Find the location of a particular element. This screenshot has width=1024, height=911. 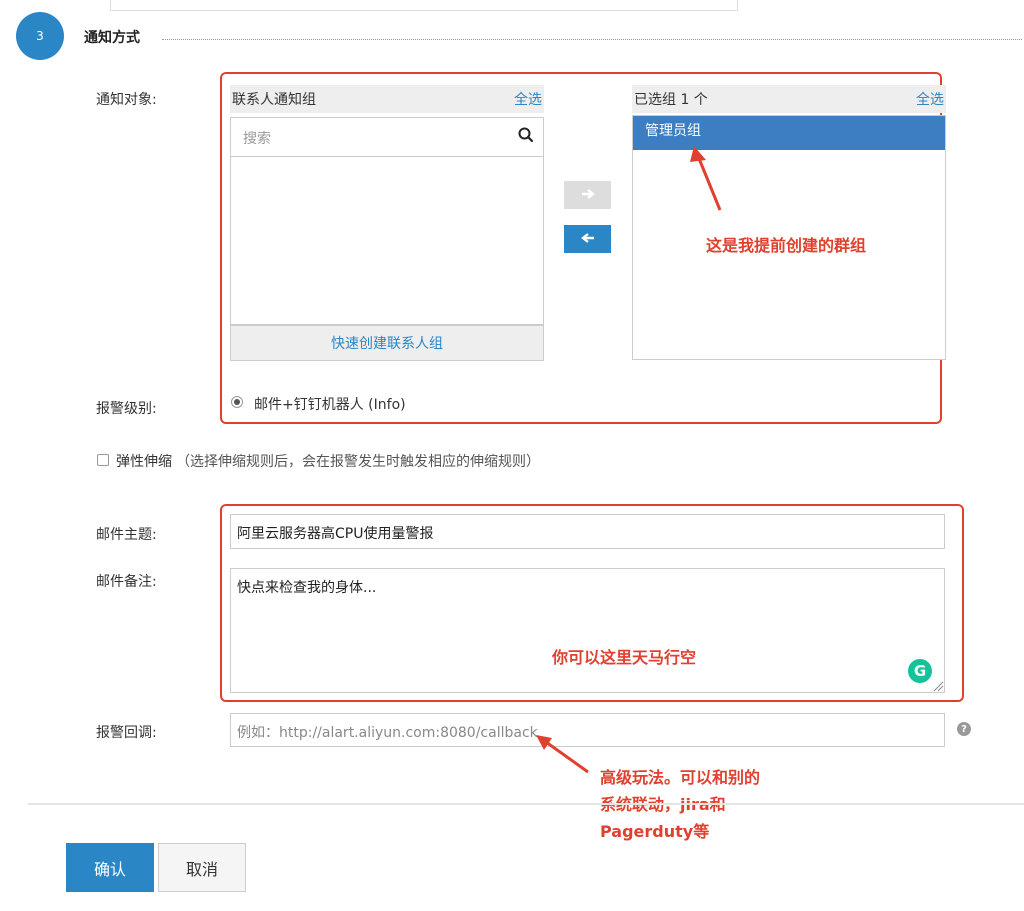

arrow-left-icon is located at coordinates (587, 239).